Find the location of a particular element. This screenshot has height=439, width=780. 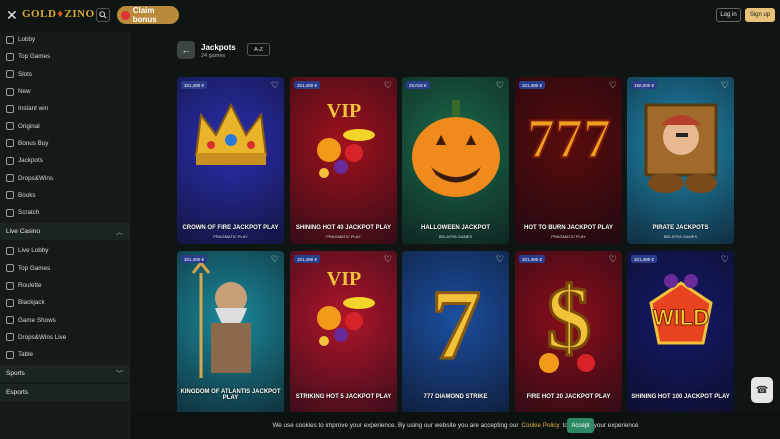

book-icon is located at coordinates (10, 195).